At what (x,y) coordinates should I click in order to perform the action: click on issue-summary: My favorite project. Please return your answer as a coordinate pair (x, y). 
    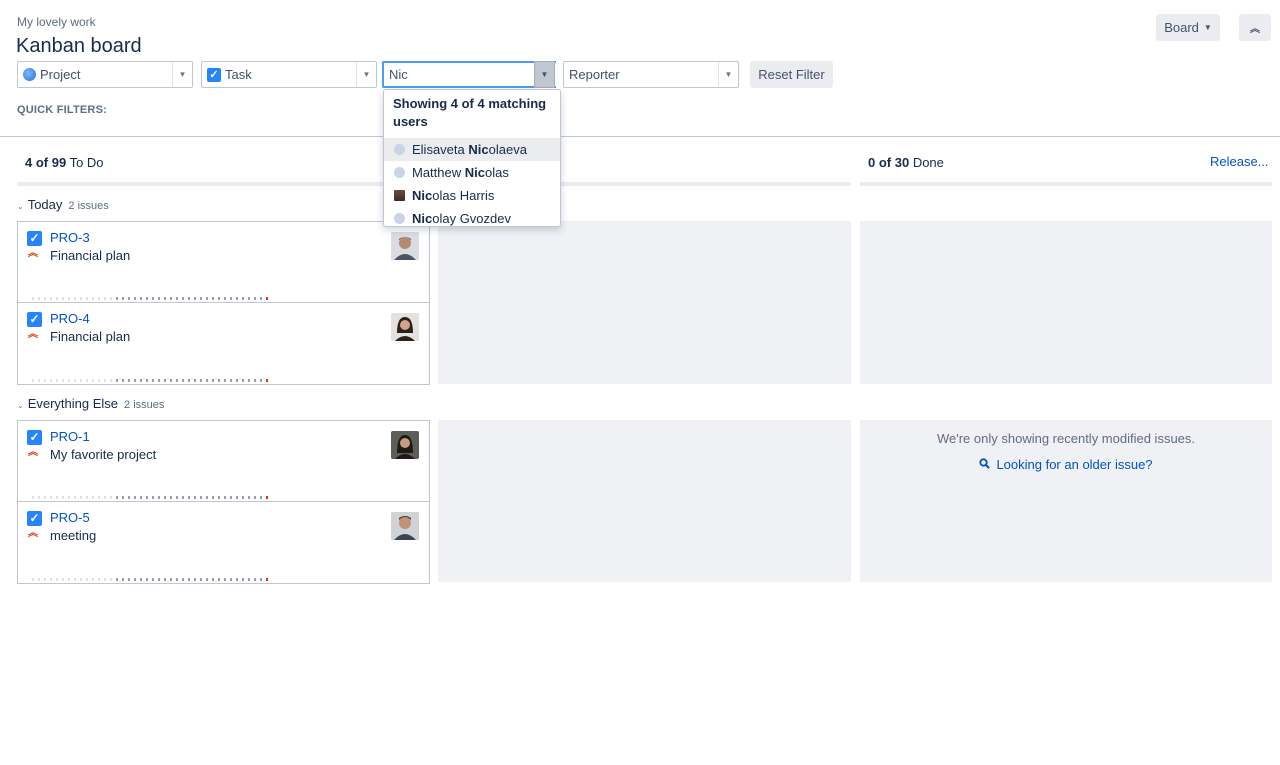
    Looking at the image, I should click on (103, 454).